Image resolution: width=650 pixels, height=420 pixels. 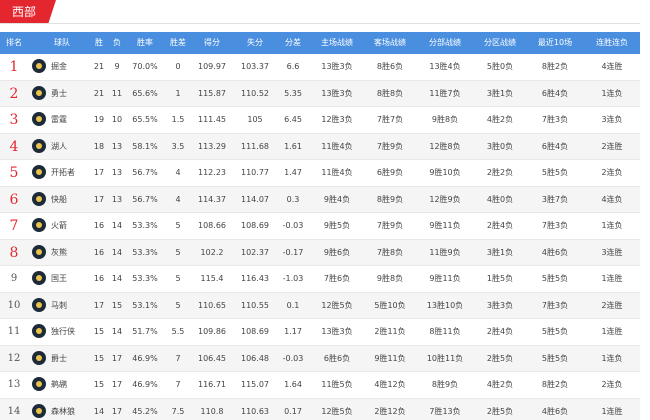 I want to click on team-cell: 雷霆, so click(x=62, y=120).